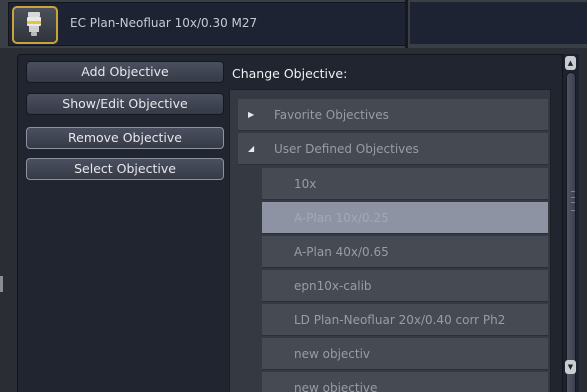 The width and height of the screenshot is (587, 392). Describe the element at coordinates (406, 24) in the screenshot. I see `toolbar-divider` at that location.